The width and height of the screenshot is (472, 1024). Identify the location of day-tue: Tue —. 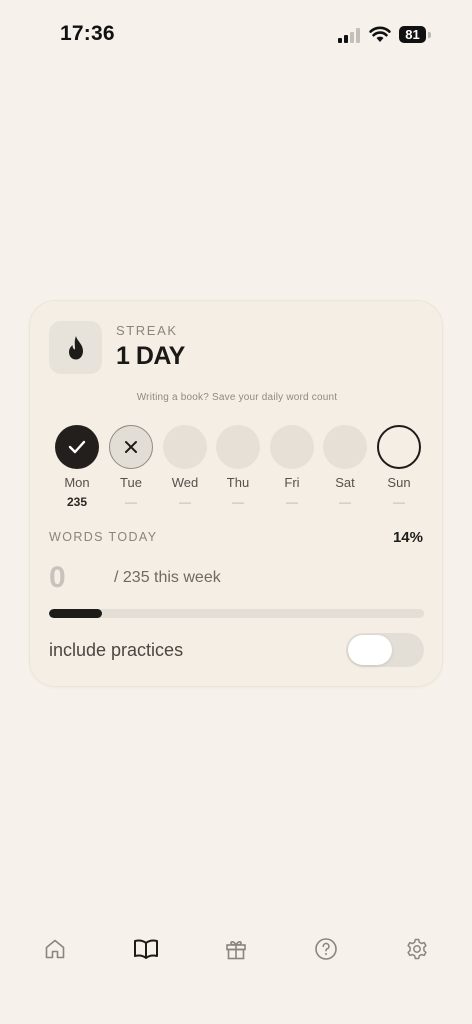
(131, 467).